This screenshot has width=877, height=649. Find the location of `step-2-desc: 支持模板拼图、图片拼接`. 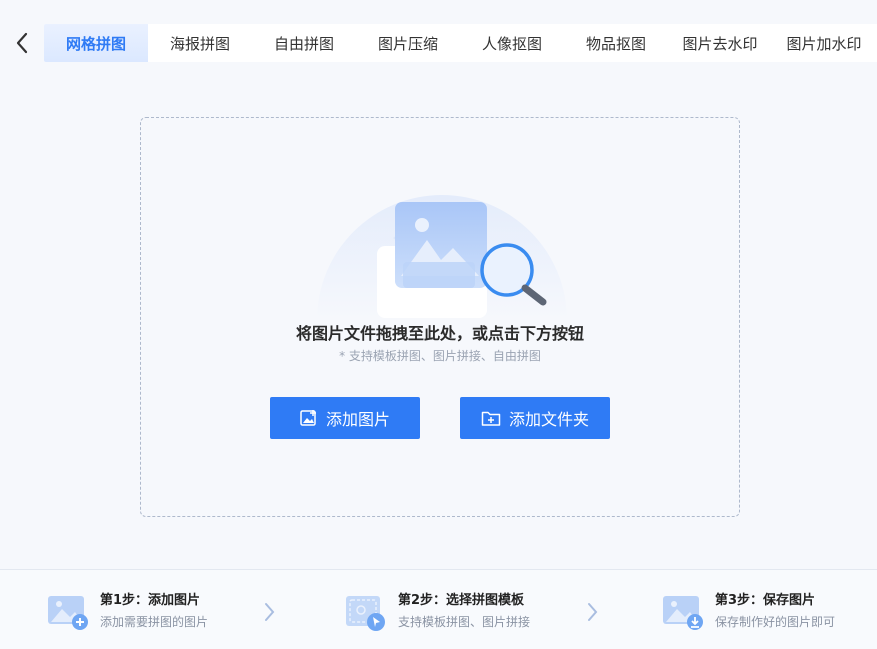

step-2-desc: 支持模板拼图、图片拼接 is located at coordinates (464, 622).